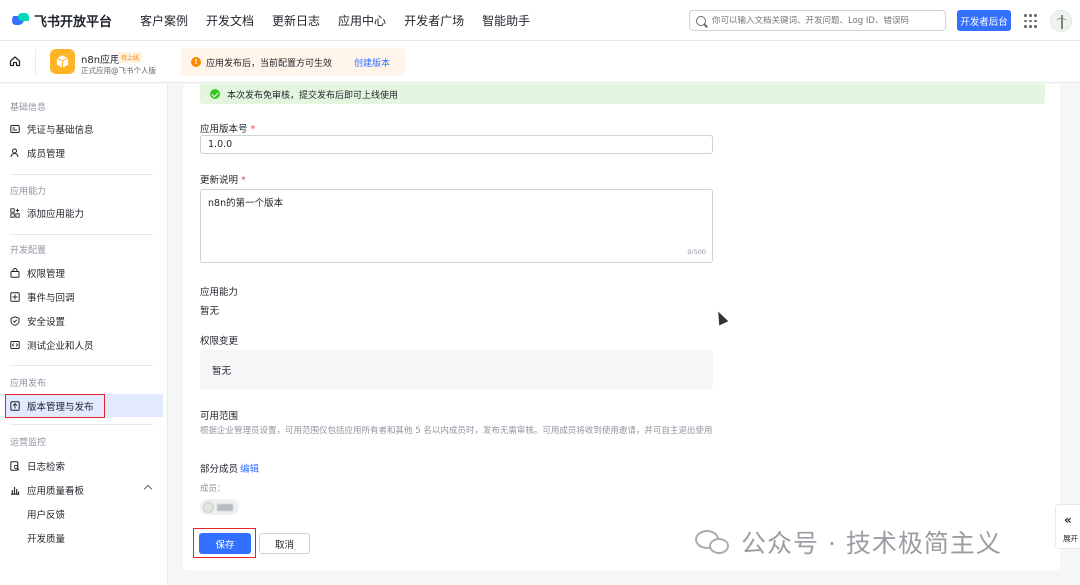  I want to click on apps-grid-icon, so click(1030, 21).